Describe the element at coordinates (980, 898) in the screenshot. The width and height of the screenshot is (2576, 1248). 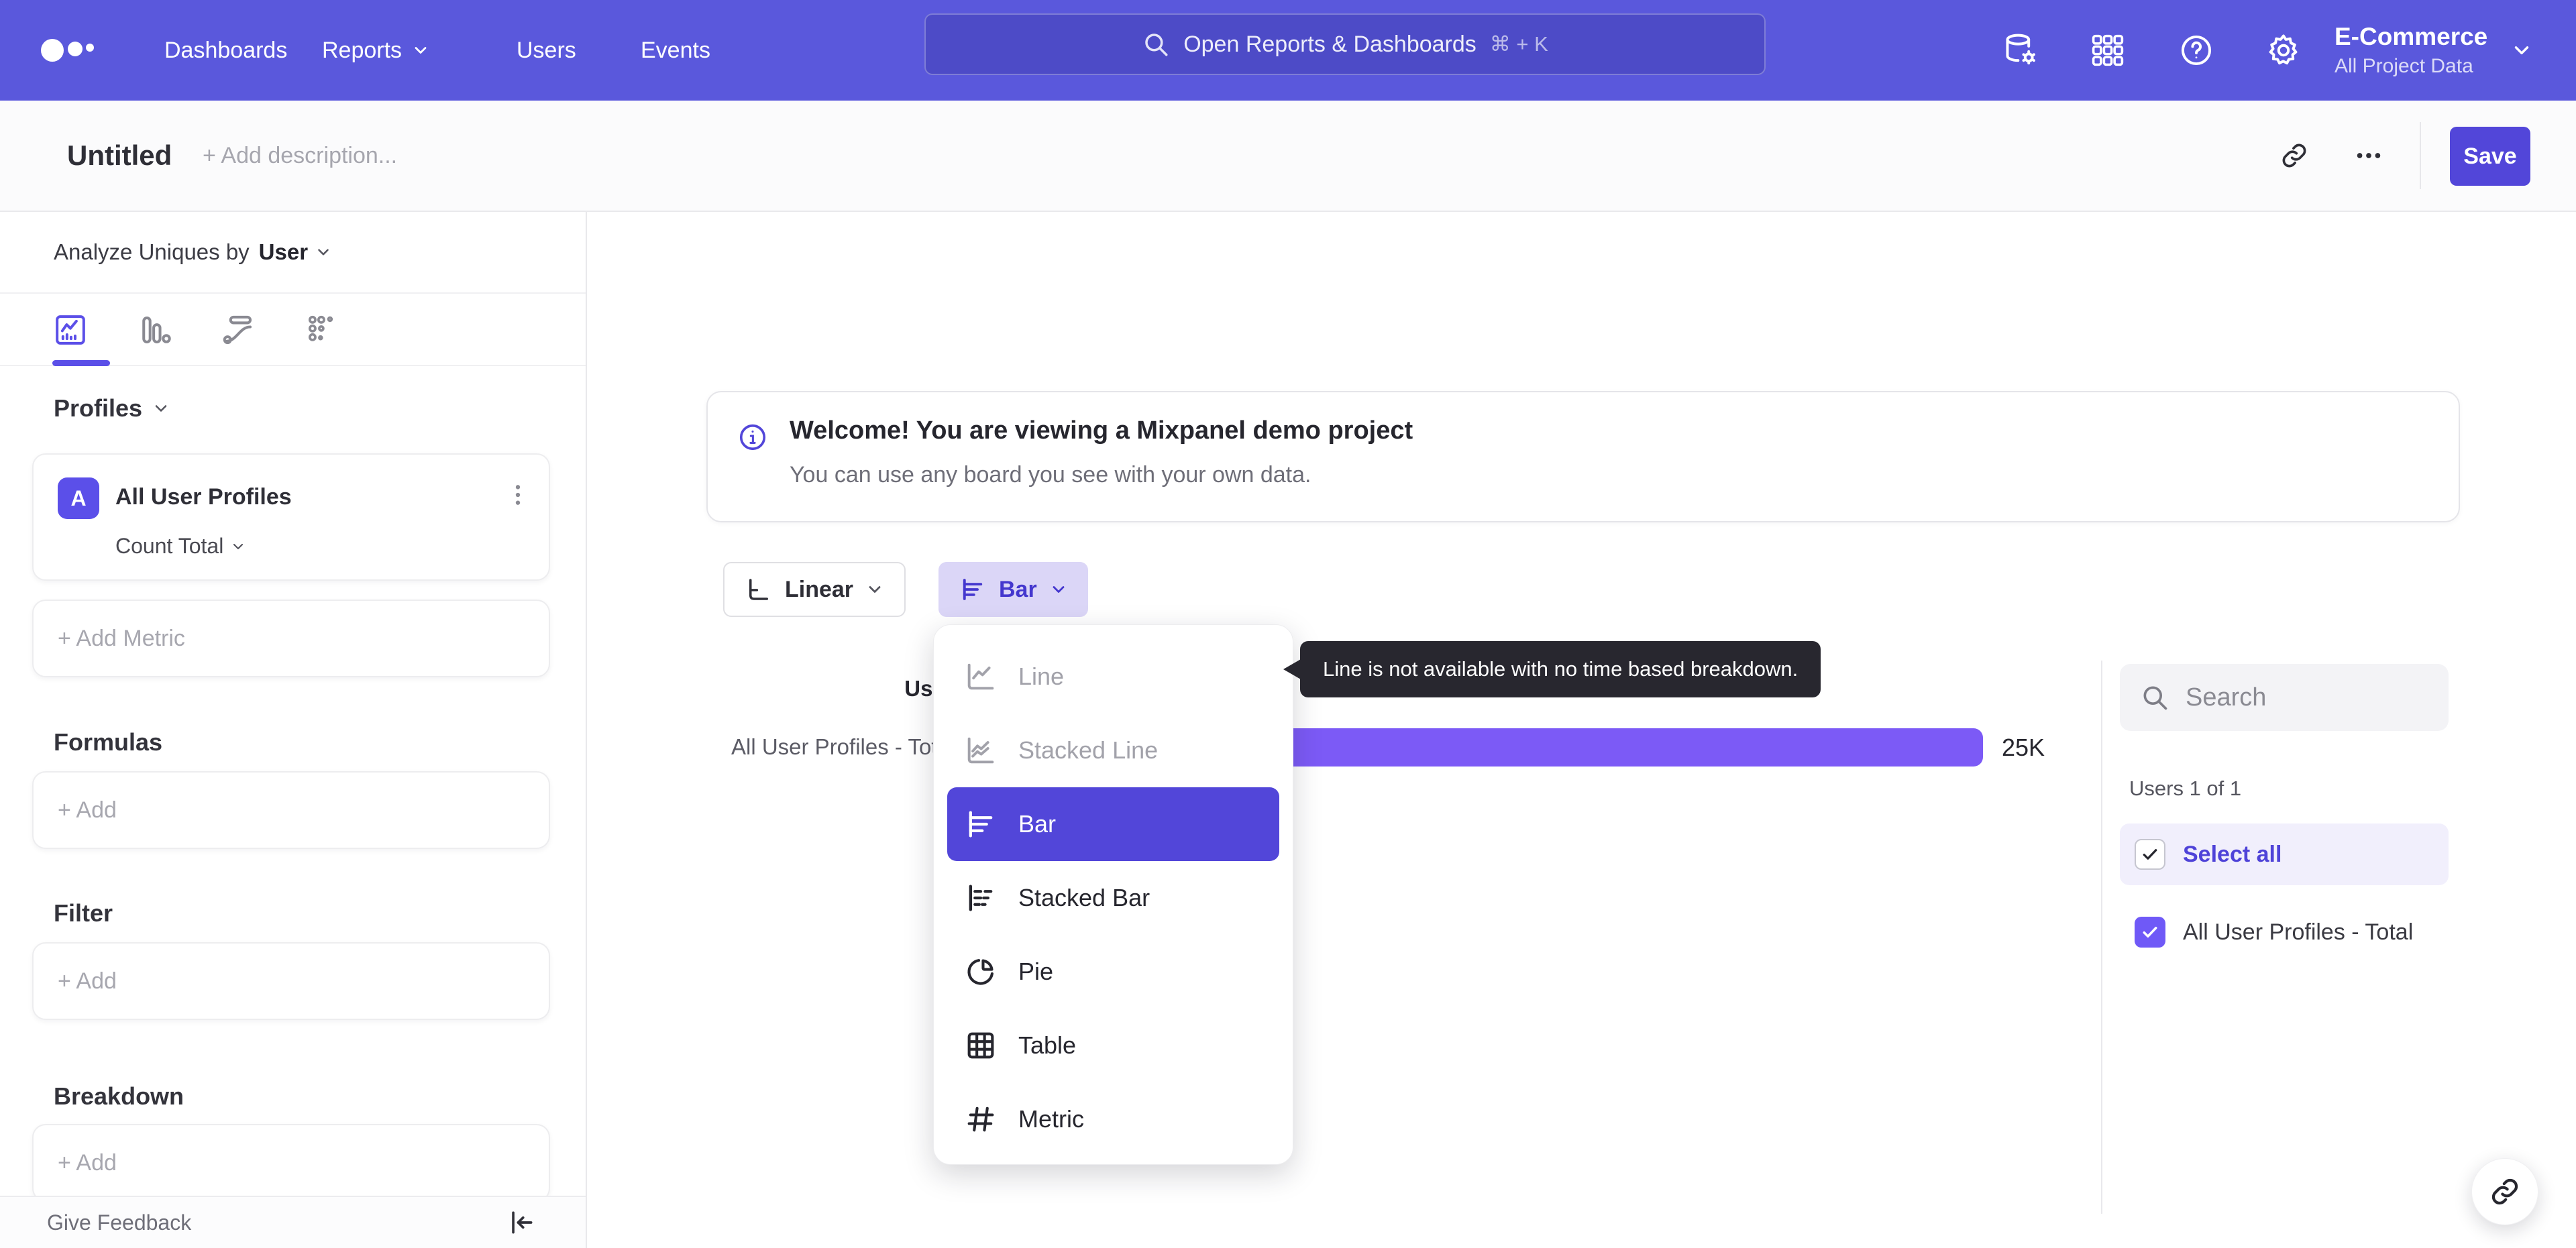
I see `stacked-bar-chart-icon` at that location.